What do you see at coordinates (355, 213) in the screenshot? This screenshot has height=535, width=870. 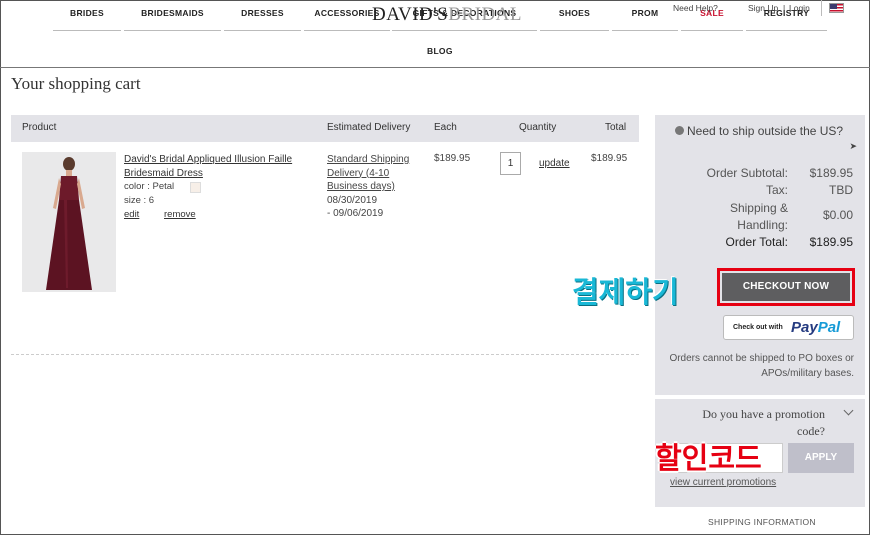 I see `delivery-to: - 09/06/2019` at bounding box center [355, 213].